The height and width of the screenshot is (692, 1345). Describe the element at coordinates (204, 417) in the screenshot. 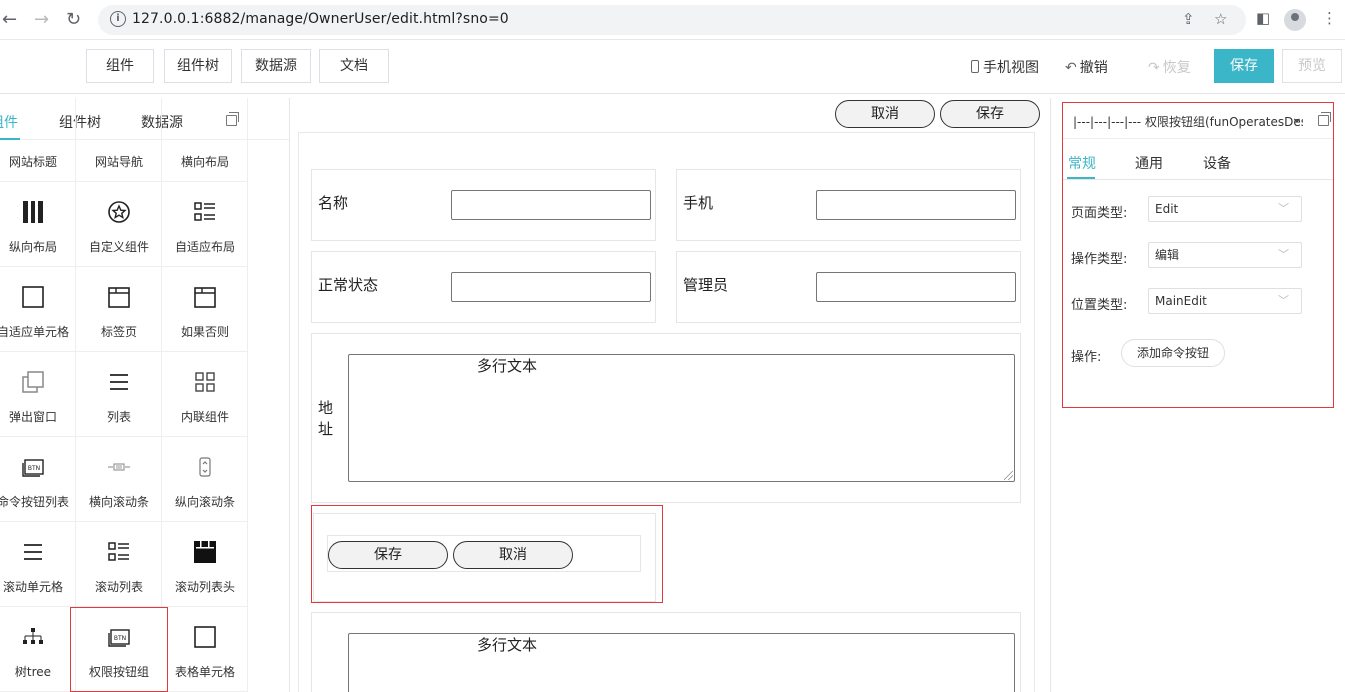

I see `component-label: 内联组件` at that location.